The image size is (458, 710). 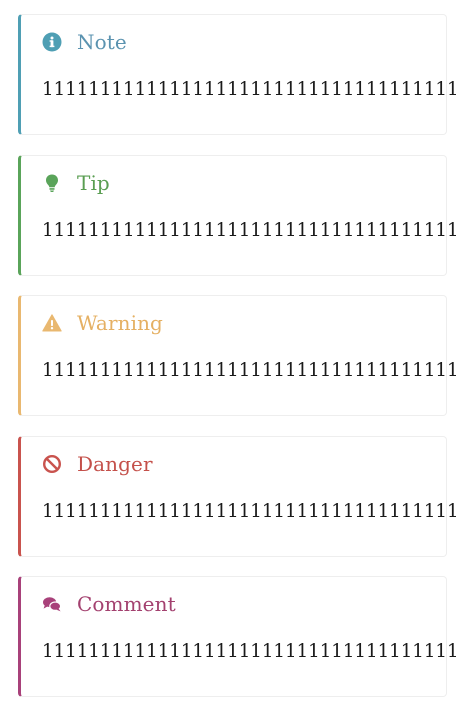 What do you see at coordinates (93, 182) in the screenshot?
I see `callout-title: Tip` at bounding box center [93, 182].